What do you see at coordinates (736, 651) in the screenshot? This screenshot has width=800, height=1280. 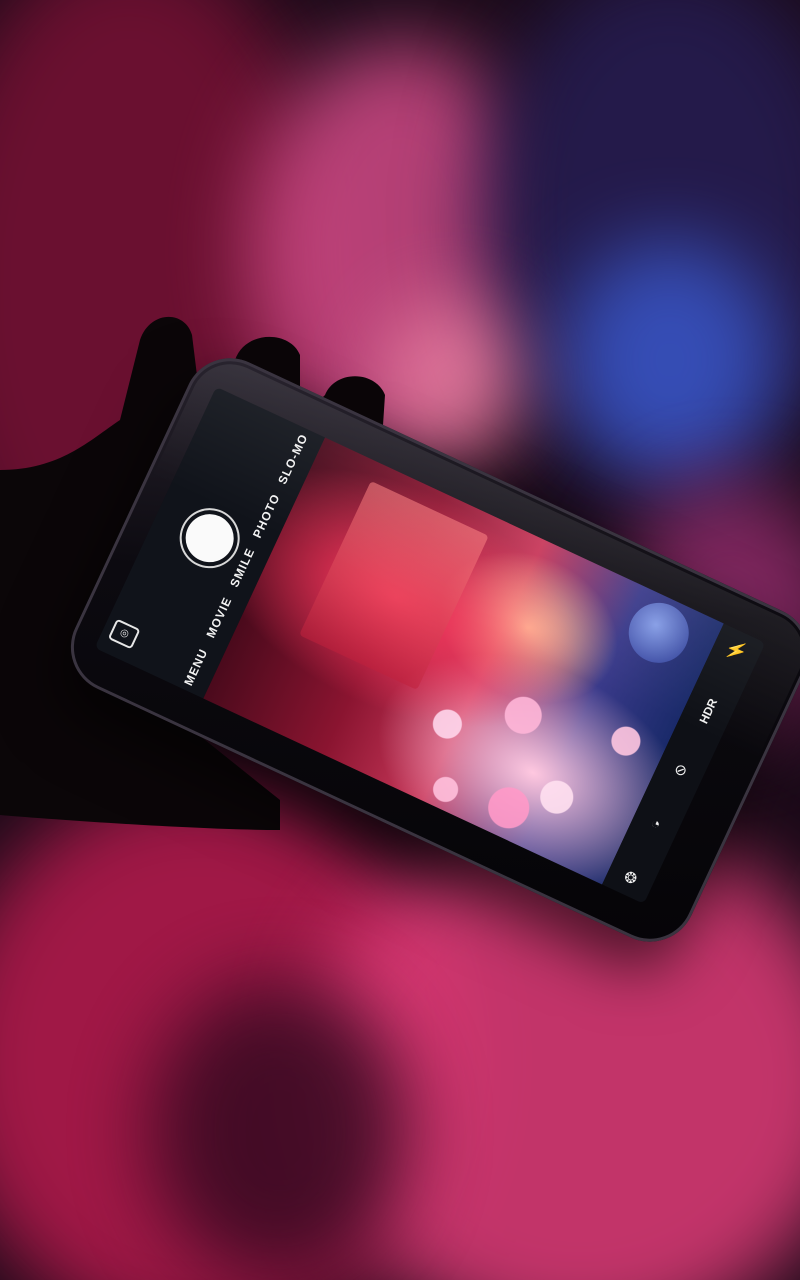 I see `flash-icon: ⚡` at bounding box center [736, 651].